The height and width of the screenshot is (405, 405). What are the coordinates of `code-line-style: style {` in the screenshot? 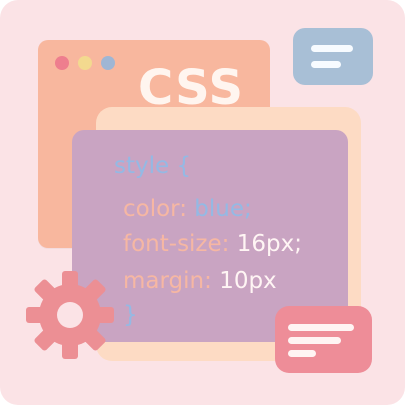 It's located at (153, 166).